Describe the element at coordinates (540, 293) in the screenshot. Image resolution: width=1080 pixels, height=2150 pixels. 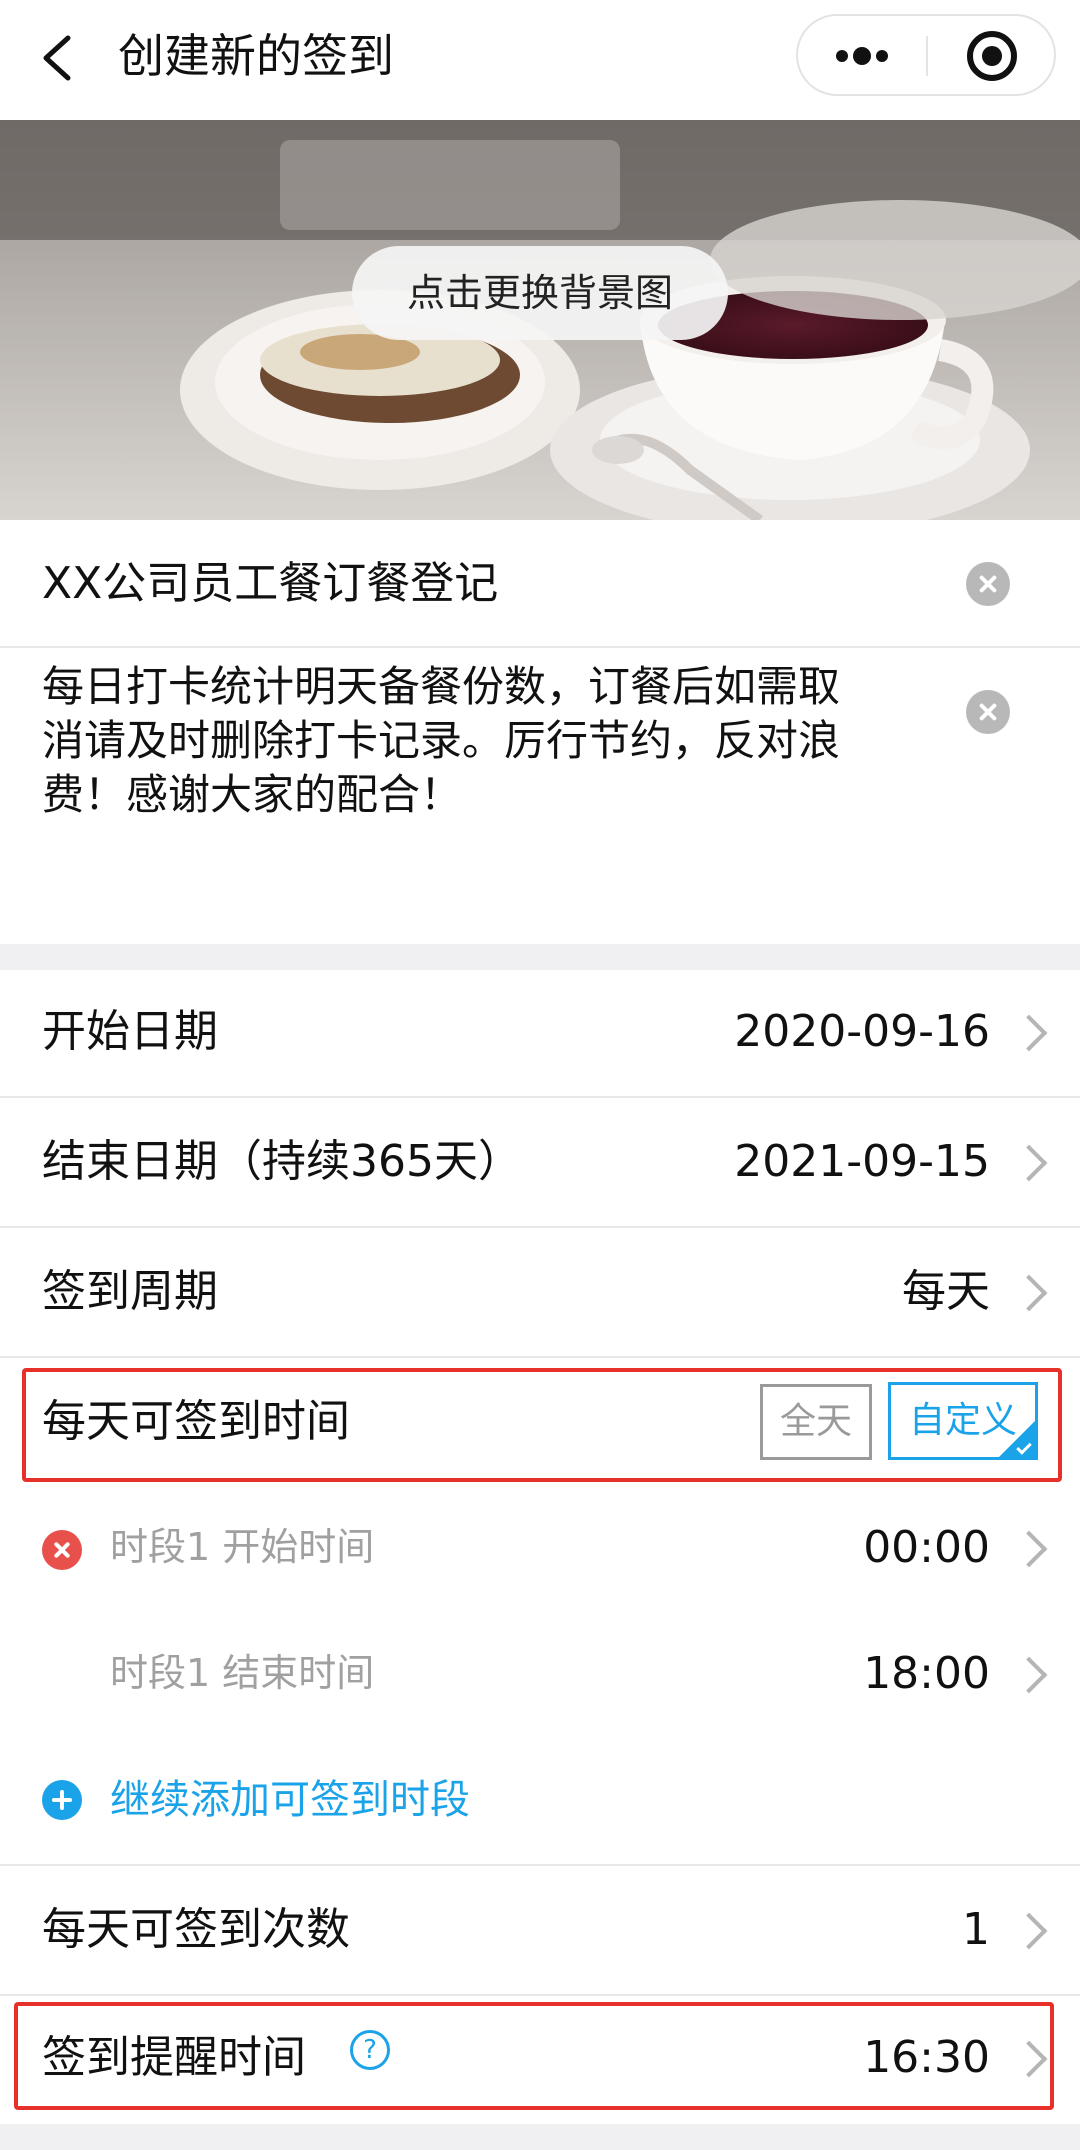
I see `change-background-button: 点击更换背景图` at that location.